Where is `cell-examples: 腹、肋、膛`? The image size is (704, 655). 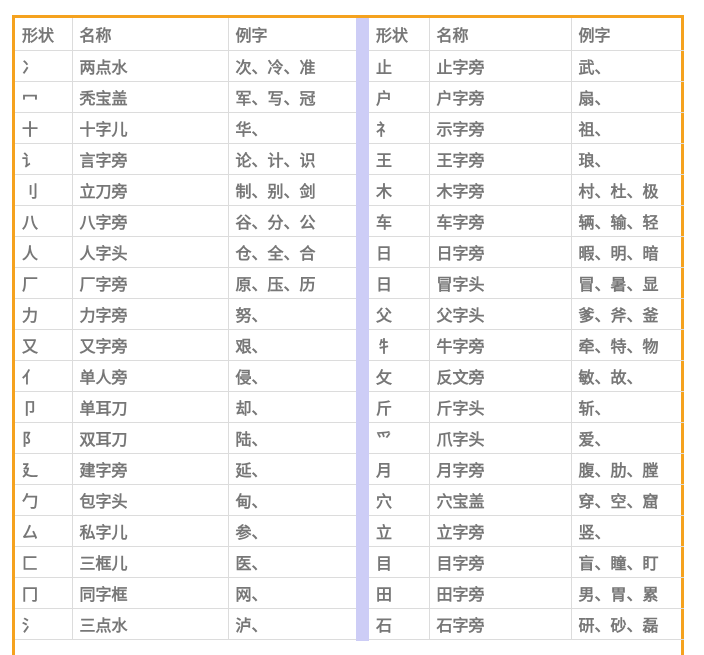
cell-examples: 腹、肋、膛 is located at coordinates (627, 469).